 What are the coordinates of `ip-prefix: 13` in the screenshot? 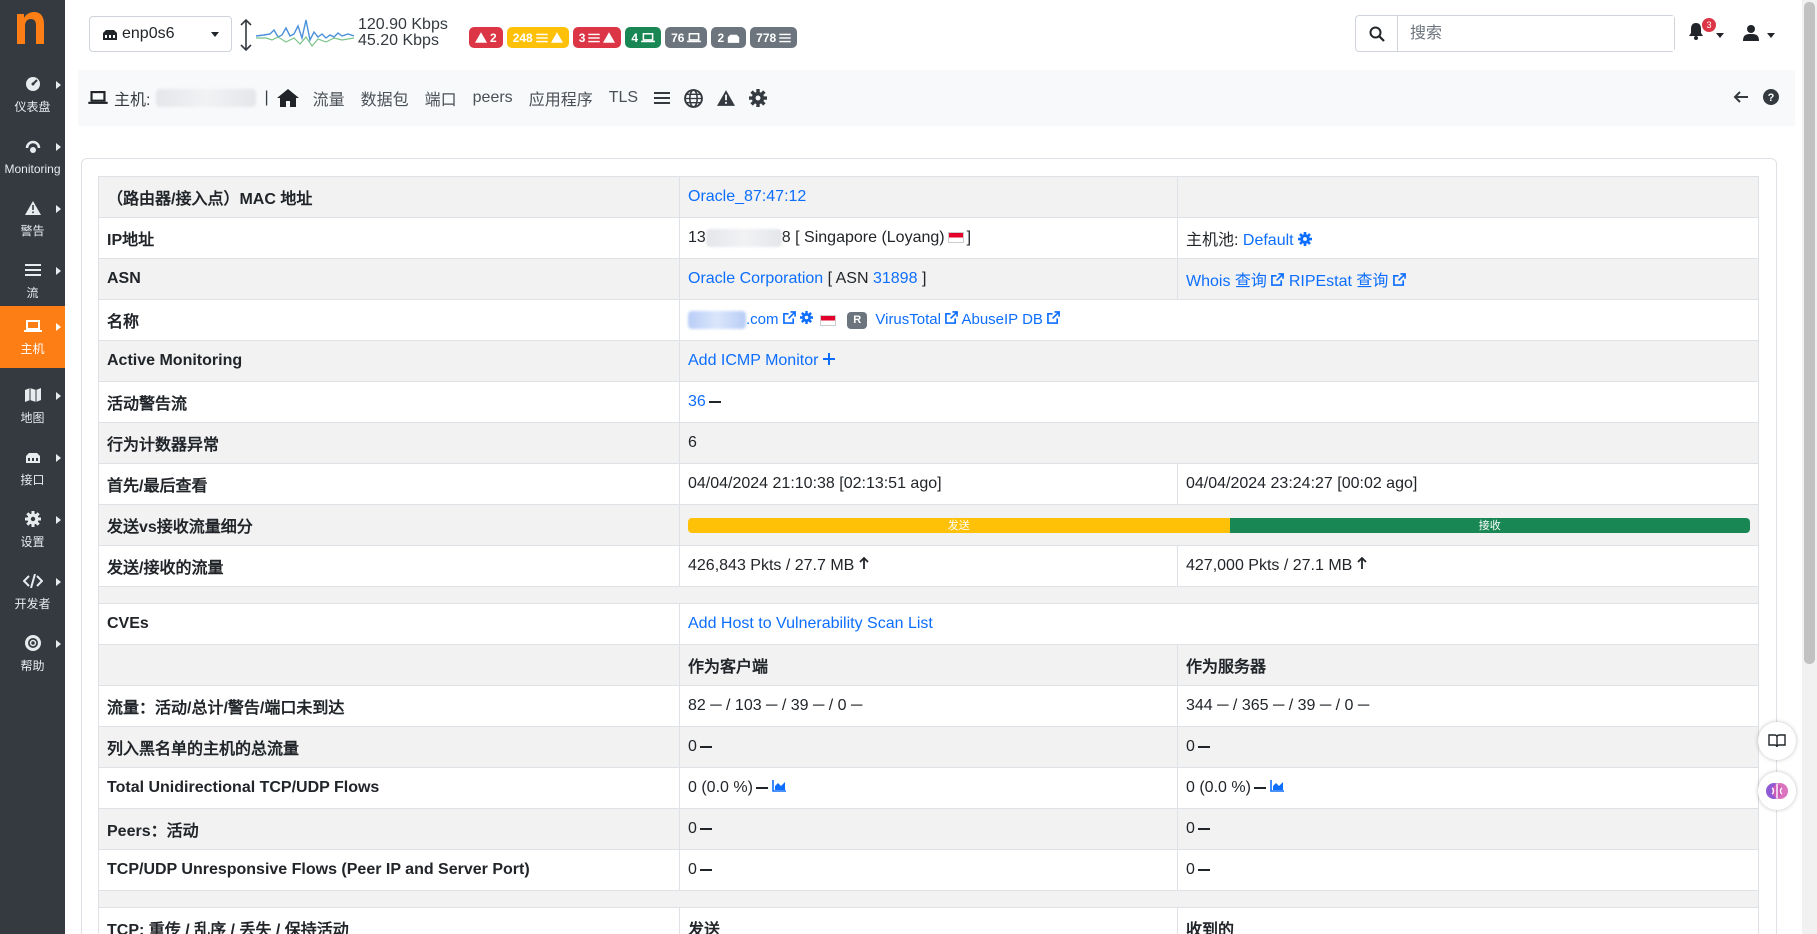 It's located at (697, 238).